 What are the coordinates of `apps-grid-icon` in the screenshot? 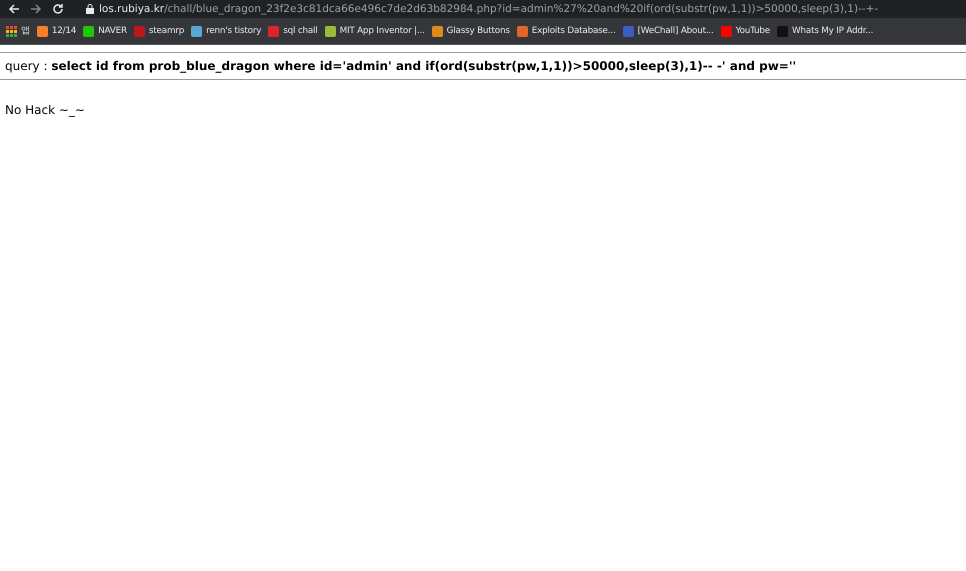 It's located at (11, 31).